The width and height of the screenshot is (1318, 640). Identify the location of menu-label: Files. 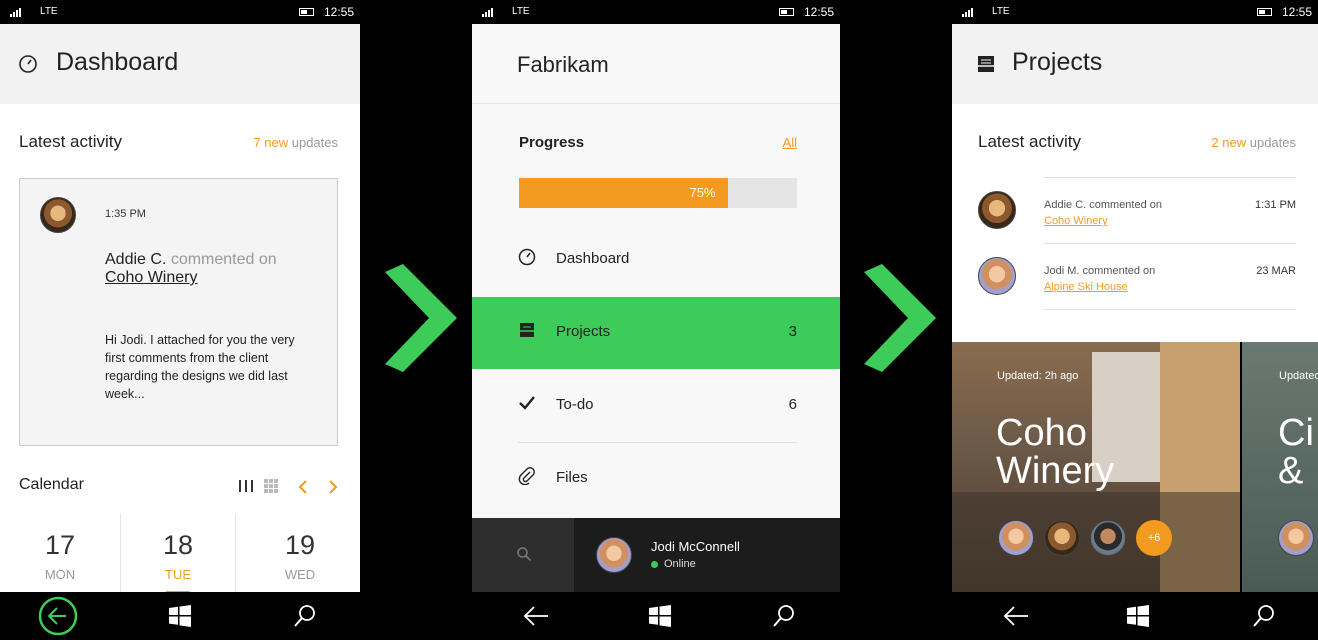
(572, 477).